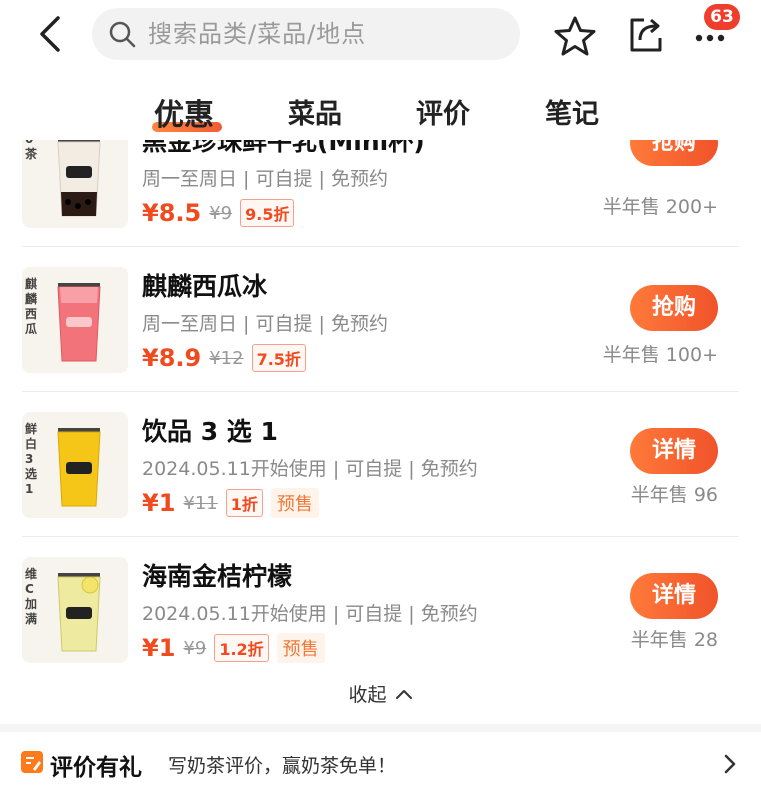 The width and height of the screenshot is (761, 800). I want to click on deal-name: 麒麟西瓜冰, so click(205, 286).